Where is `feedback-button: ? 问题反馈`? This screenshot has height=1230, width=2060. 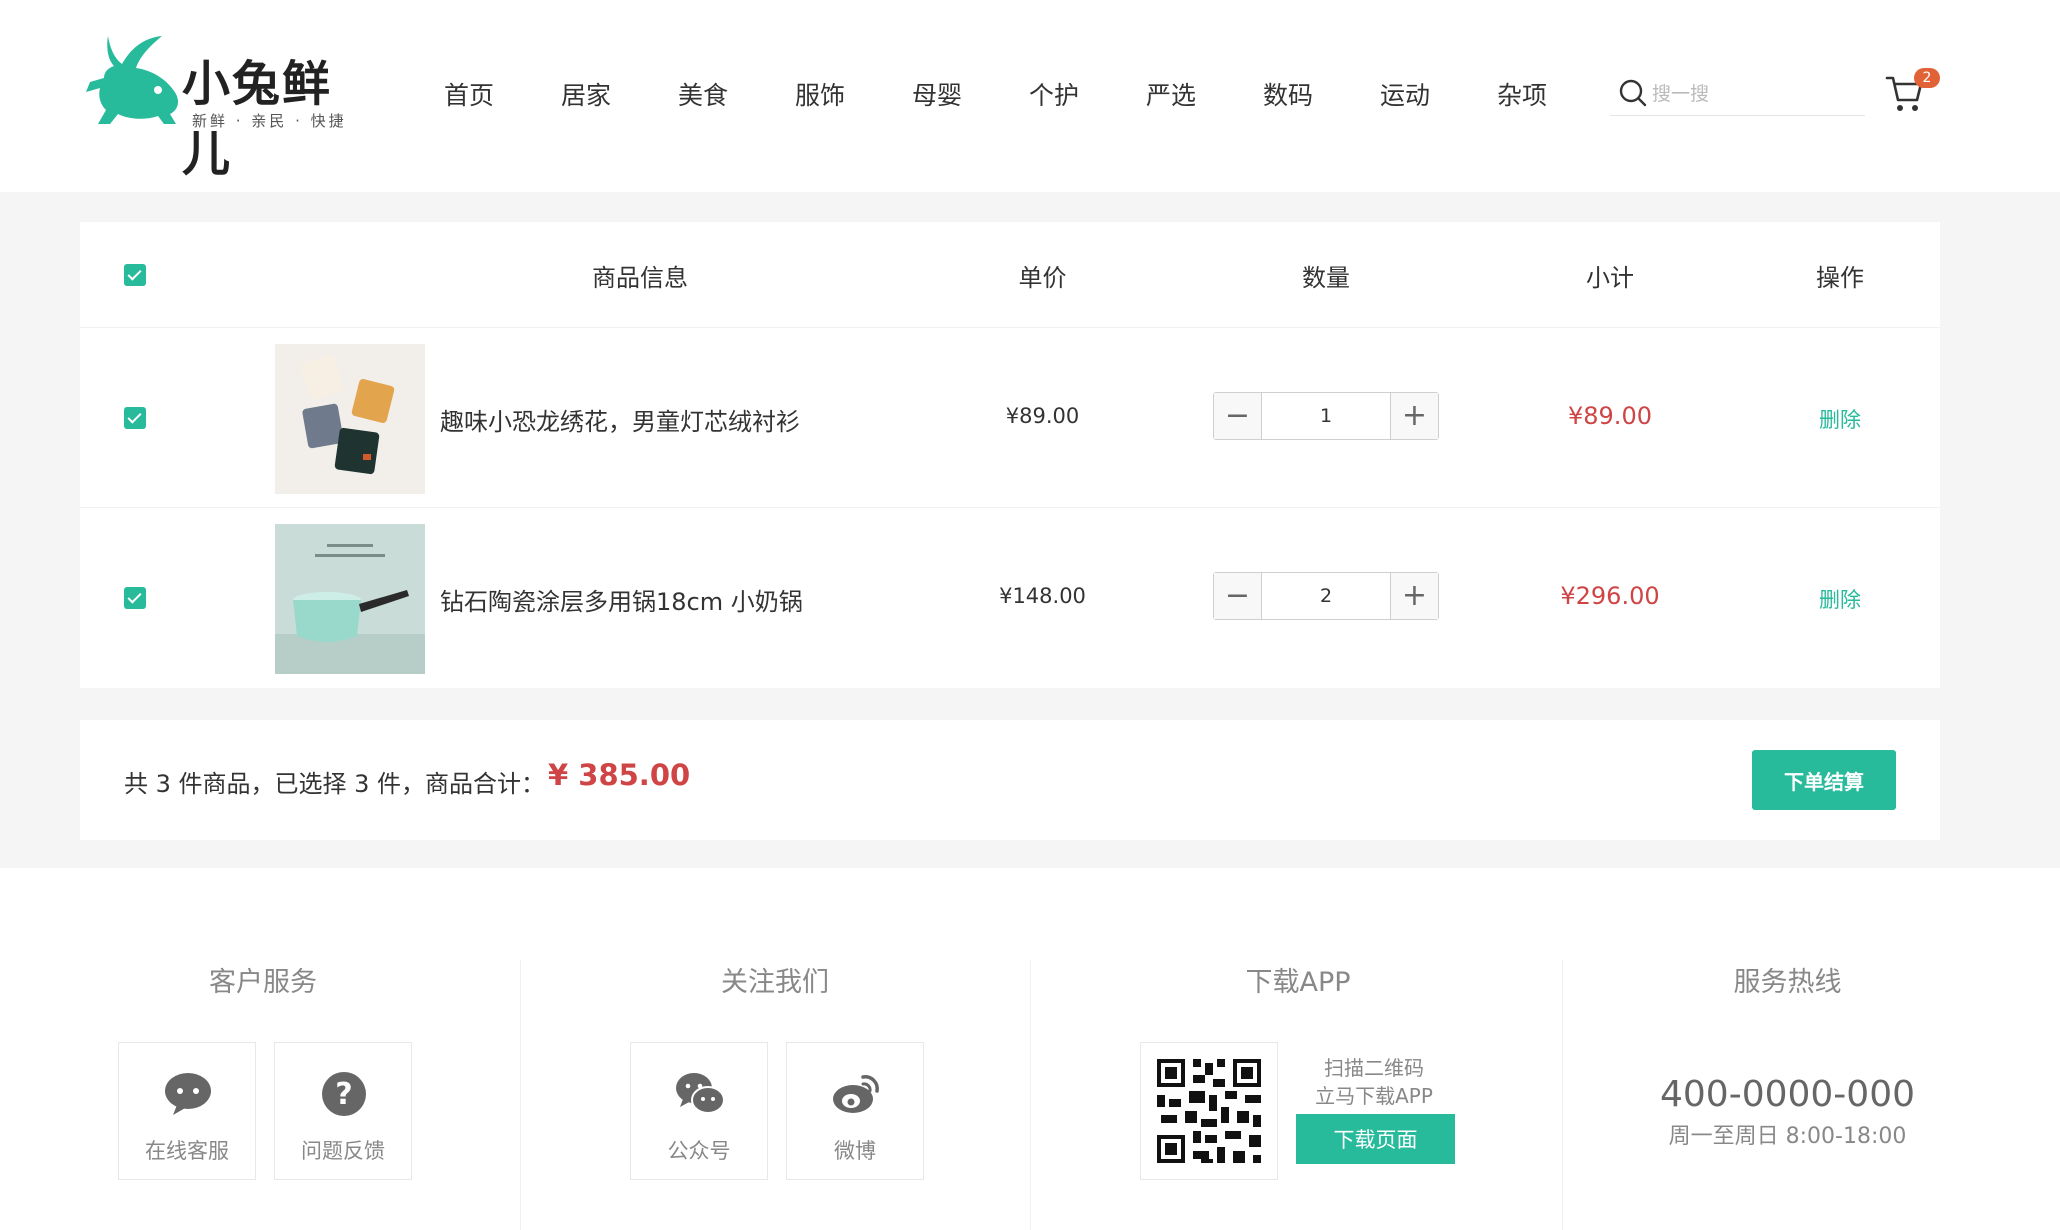
feedback-button: ? 问题反馈 is located at coordinates (343, 1111).